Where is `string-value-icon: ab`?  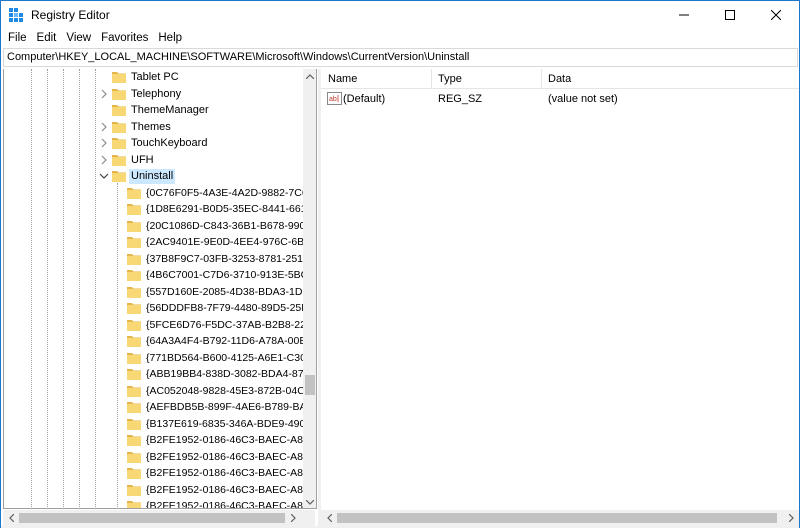
string-value-icon: ab is located at coordinates (334, 98).